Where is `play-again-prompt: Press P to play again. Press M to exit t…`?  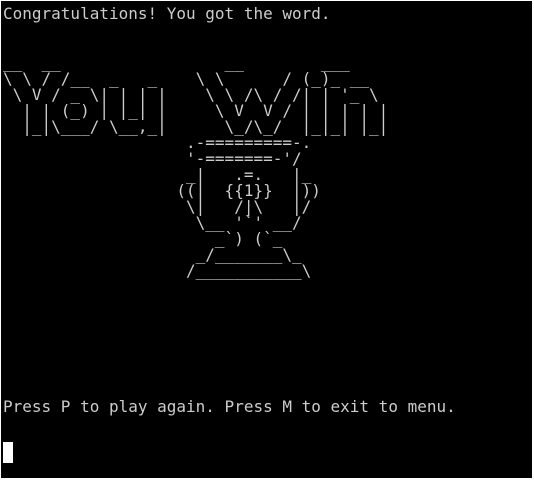
play-again-prompt: Press P to play again. Press M to exit t… is located at coordinates (229, 406).